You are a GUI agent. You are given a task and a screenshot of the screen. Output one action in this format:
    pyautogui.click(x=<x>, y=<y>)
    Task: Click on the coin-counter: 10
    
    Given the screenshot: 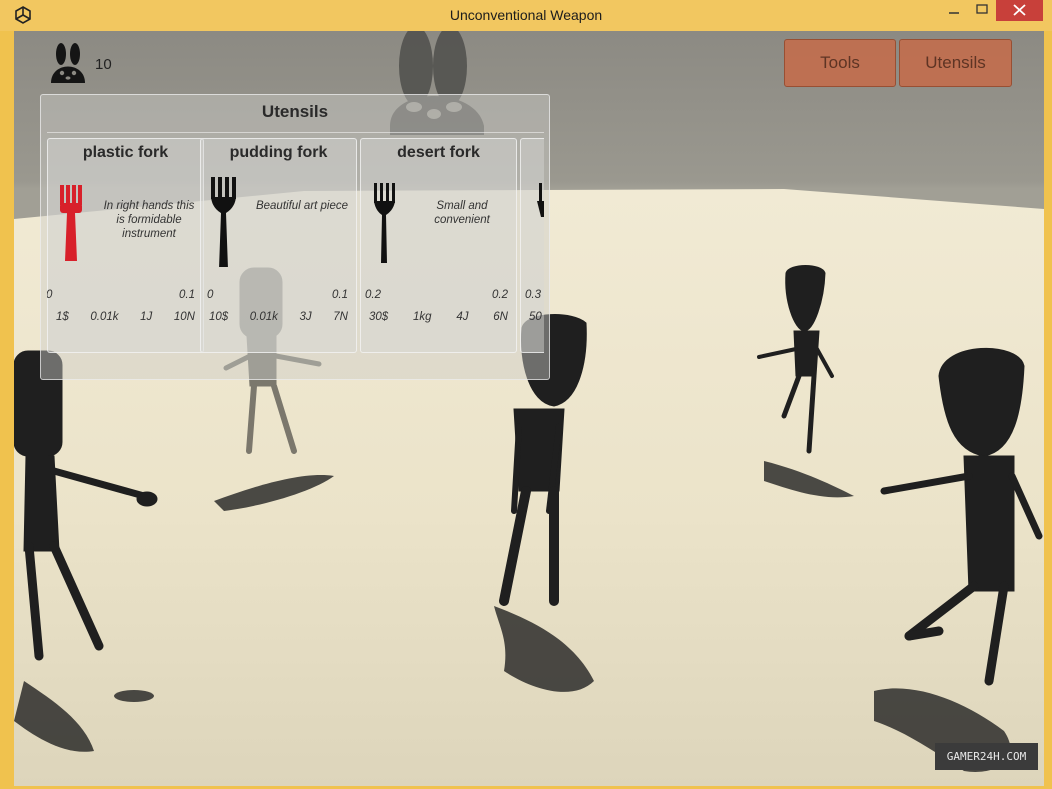 What is the action you would take?
    pyautogui.click(x=103, y=64)
    